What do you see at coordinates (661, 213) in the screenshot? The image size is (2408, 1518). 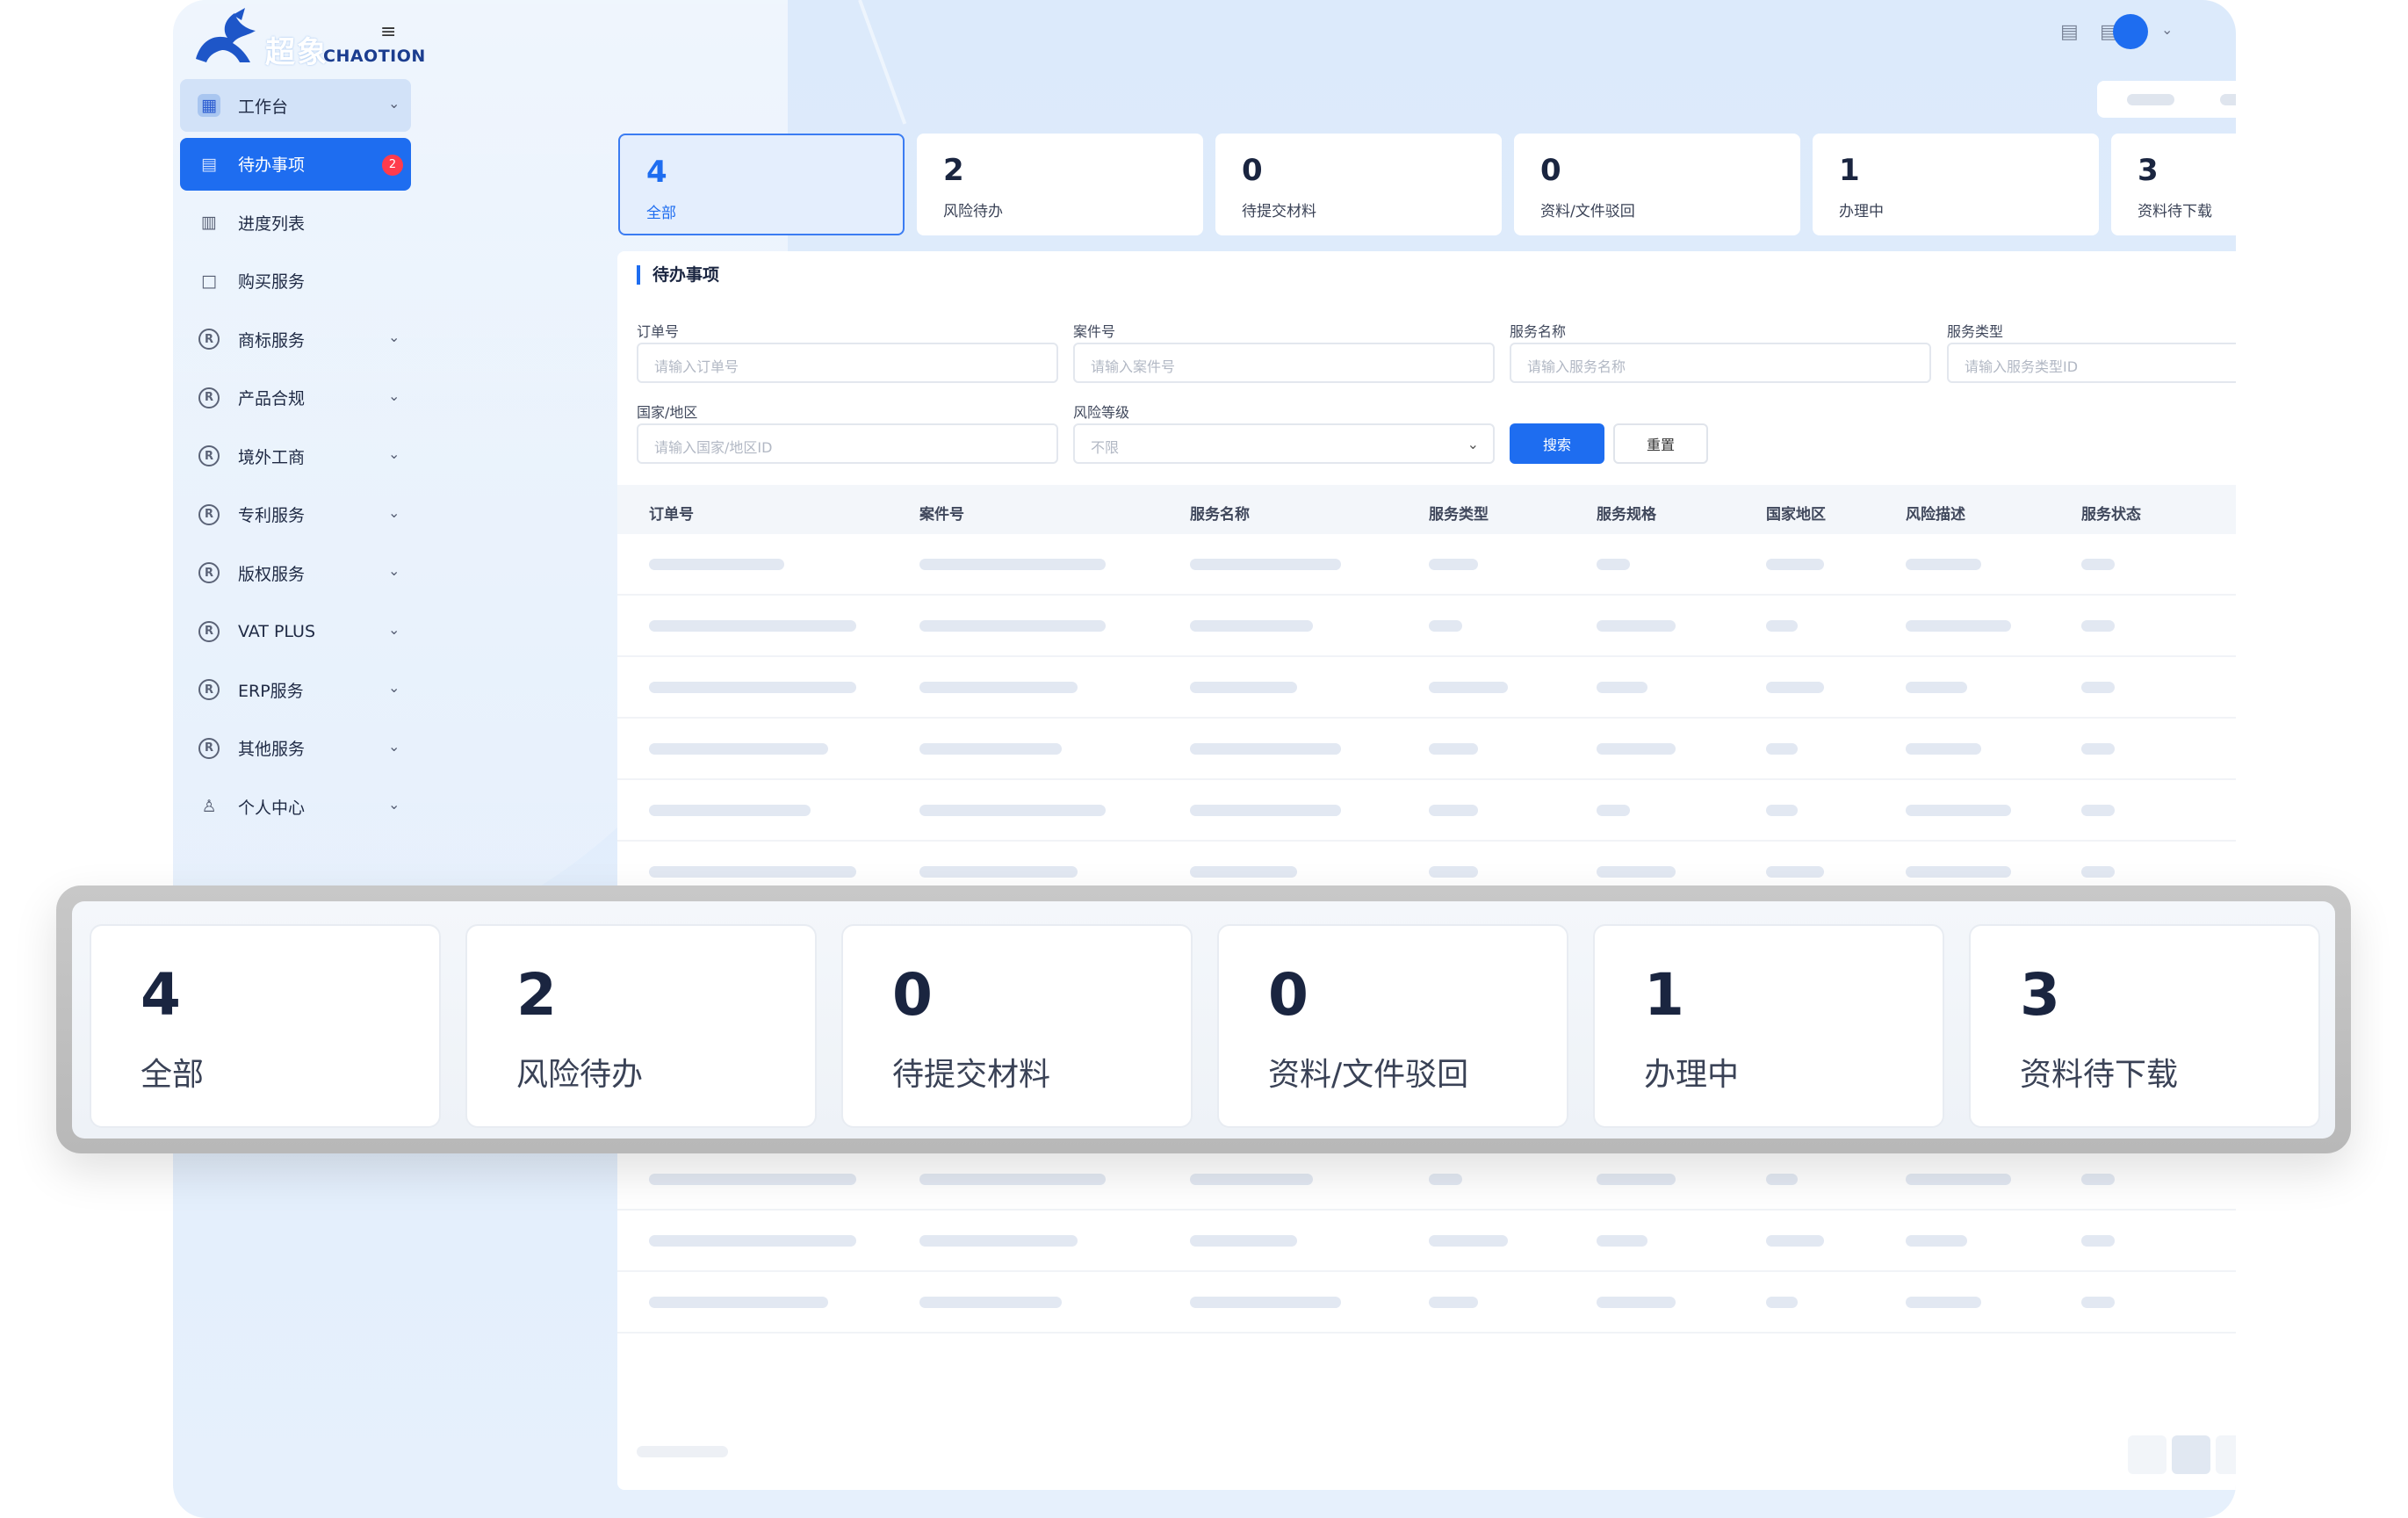 I see `stat-label: 全部` at bounding box center [661, 213].